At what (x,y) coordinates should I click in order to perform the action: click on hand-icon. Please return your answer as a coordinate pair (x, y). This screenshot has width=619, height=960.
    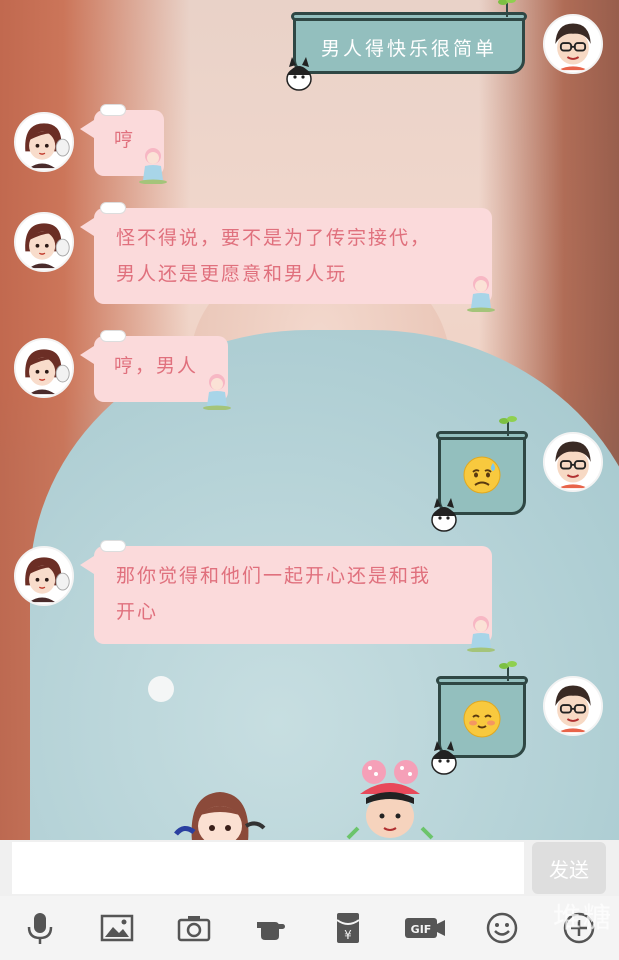
    Looking at the image, I should click on (271, 931).